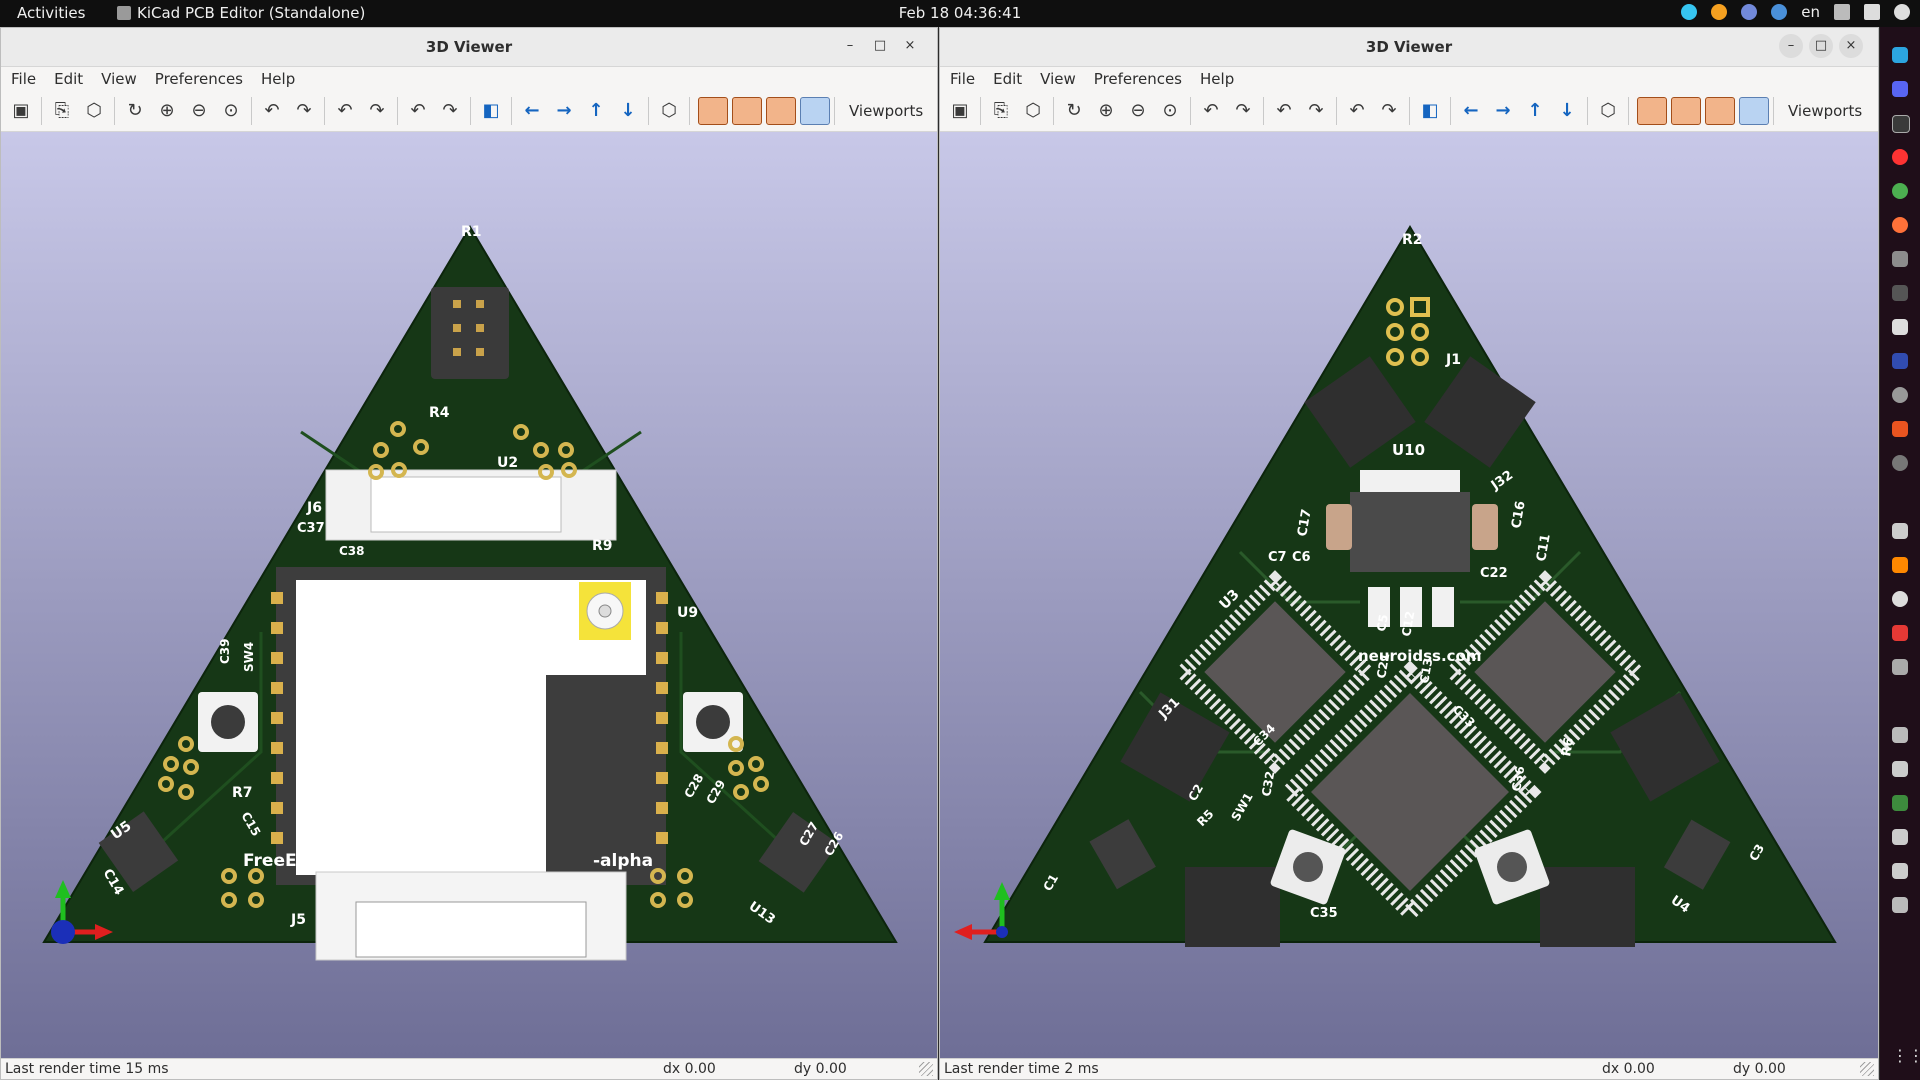 The width and height of the screenshot is (1920, 1080). What do you see at coordinates (886, 111) in the screenshot?
I see `viewports-dropdown: Viewports` at bounding box center [886, 111].